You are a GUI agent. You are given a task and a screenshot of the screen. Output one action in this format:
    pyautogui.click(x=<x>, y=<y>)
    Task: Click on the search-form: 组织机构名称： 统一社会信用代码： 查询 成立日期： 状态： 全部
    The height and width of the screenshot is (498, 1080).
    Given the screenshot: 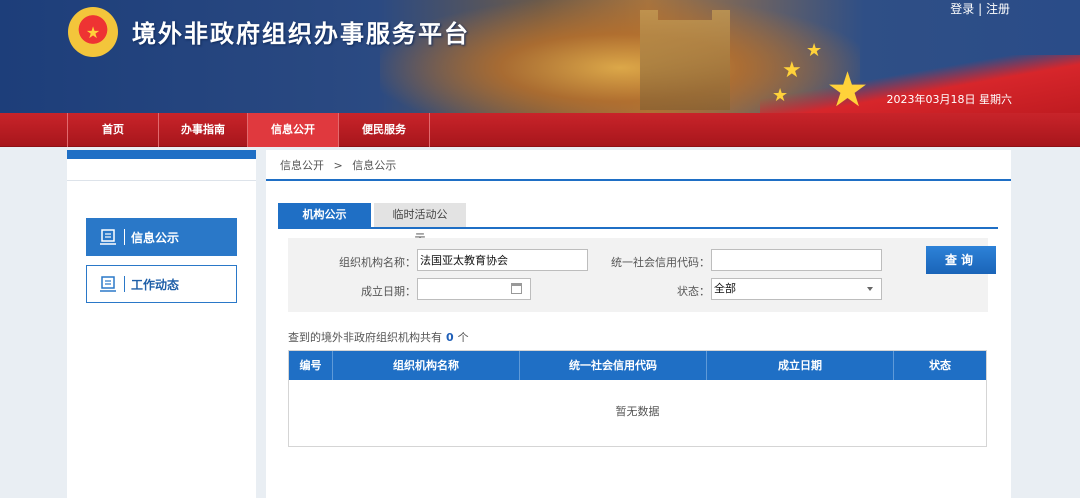 What is the action you would take?
    pyautogui.click(x=642, y=275)
    